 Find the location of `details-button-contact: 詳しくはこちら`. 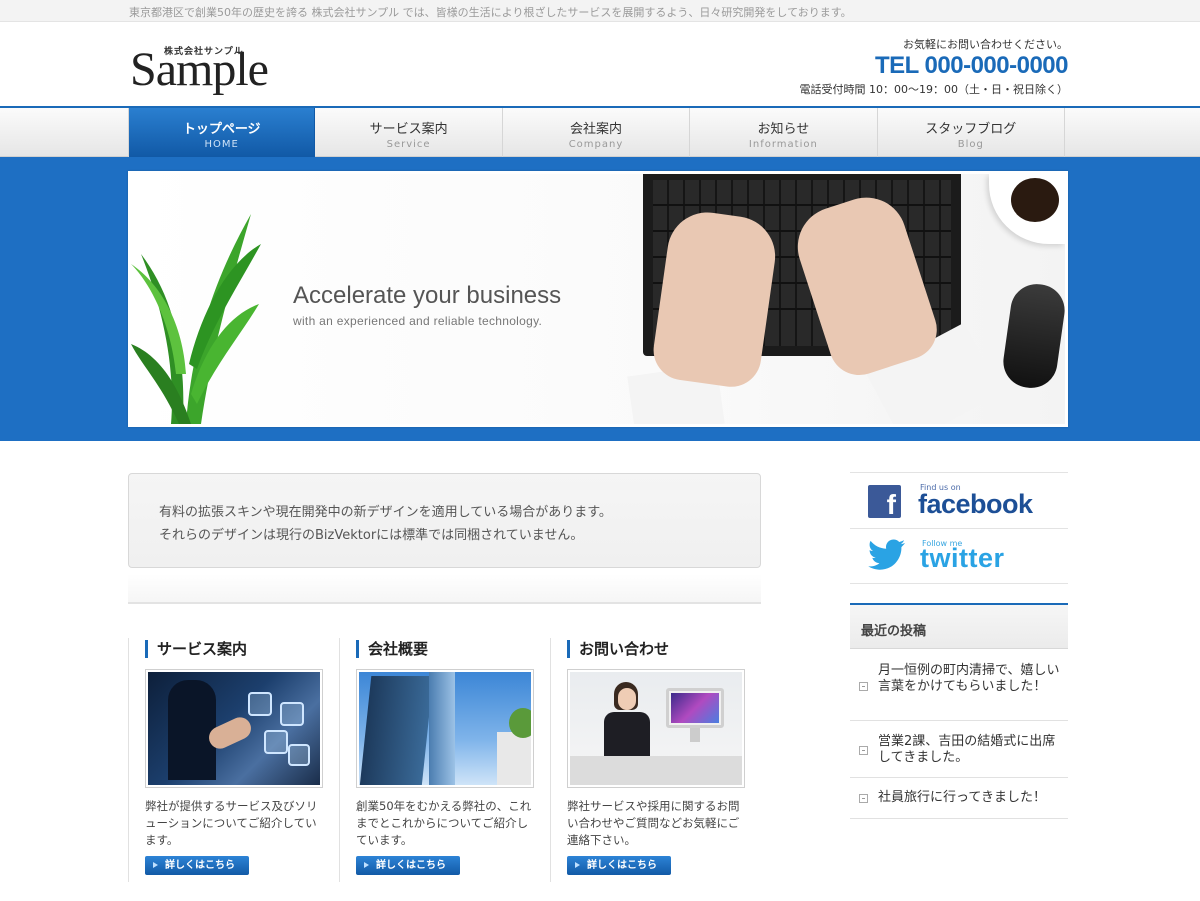

details-button-contact: 詳しくはこちら is located at coordinates (619, 865).